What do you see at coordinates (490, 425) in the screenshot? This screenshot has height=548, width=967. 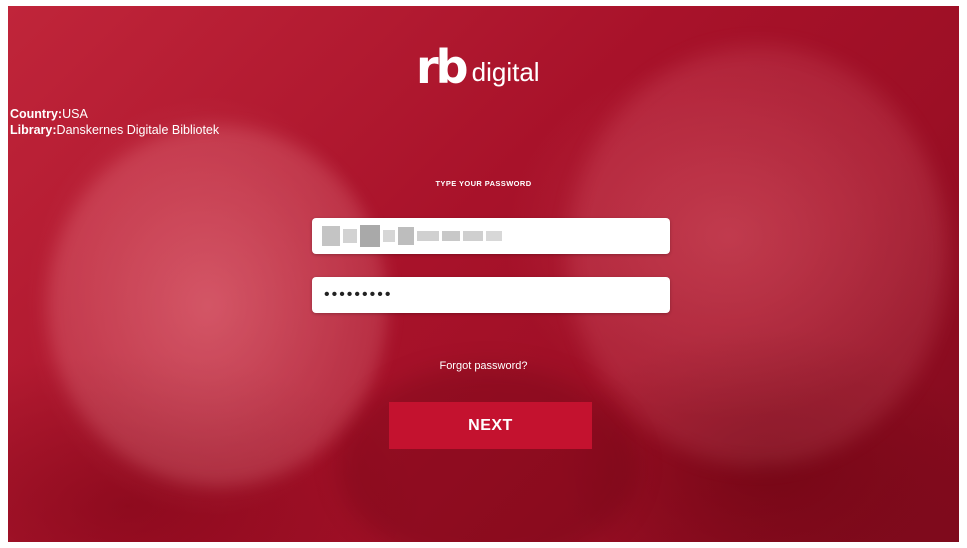 I see `next-button: NEXT` at bounding box center [490, 425].